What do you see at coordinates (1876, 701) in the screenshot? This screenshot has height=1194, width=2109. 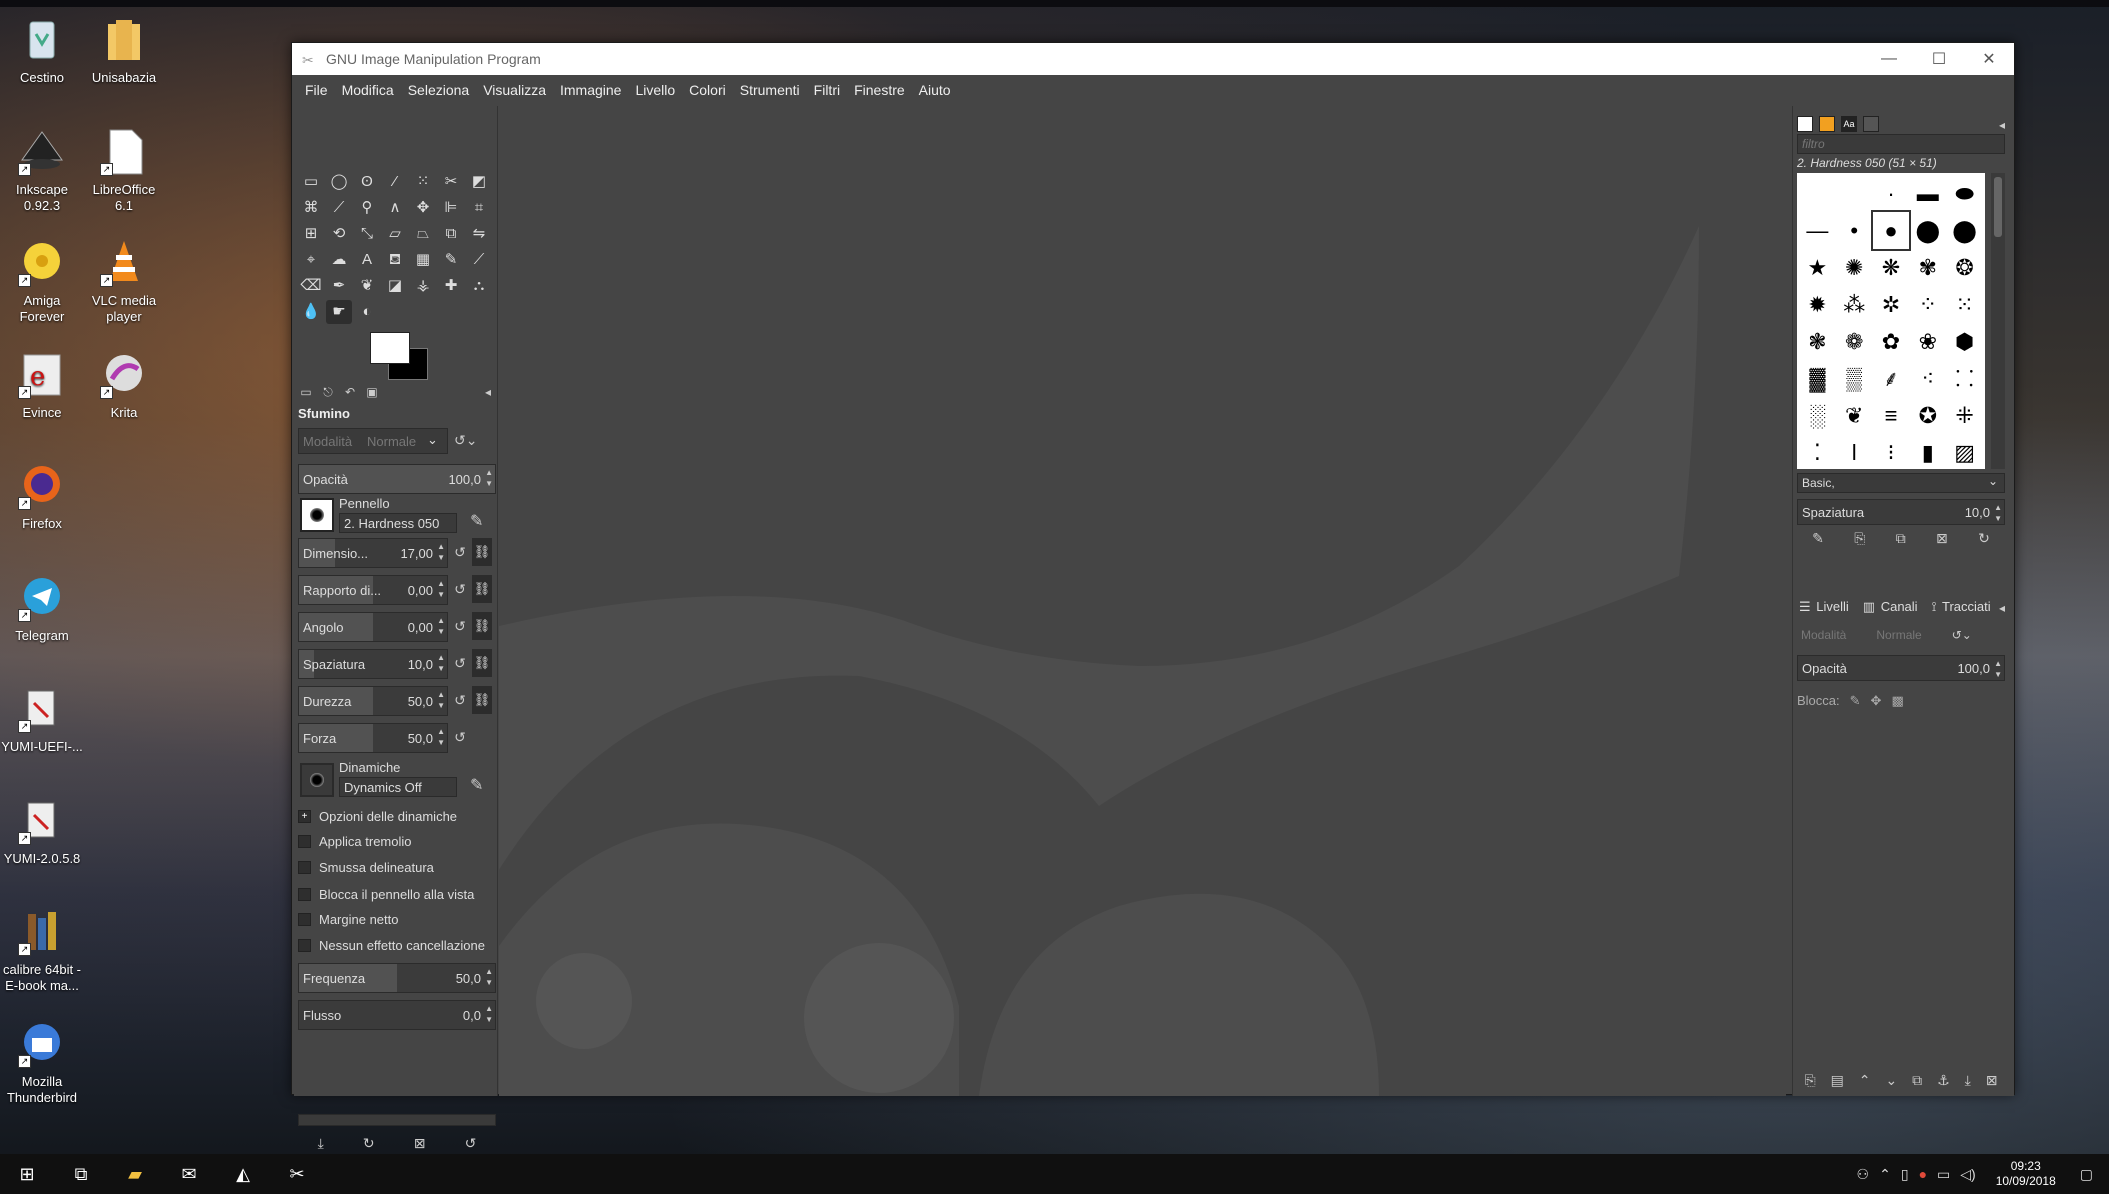 I see `lock-position-icon: ✥` at bounding box center [1876, 701].